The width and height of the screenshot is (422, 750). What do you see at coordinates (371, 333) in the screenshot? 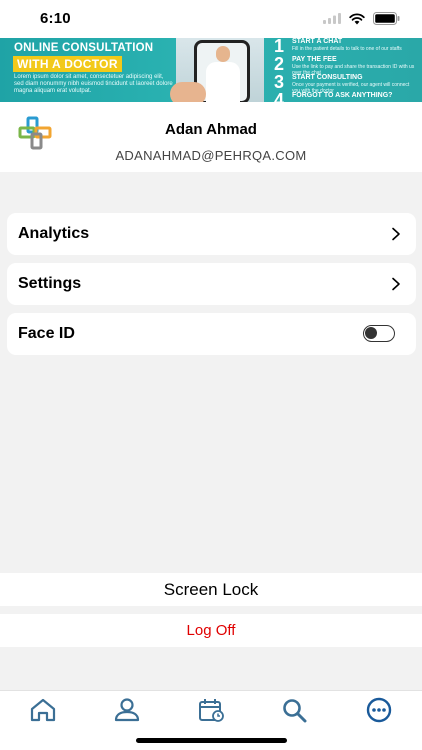
I see `toggle-knob` at bounding box center [371, 333].